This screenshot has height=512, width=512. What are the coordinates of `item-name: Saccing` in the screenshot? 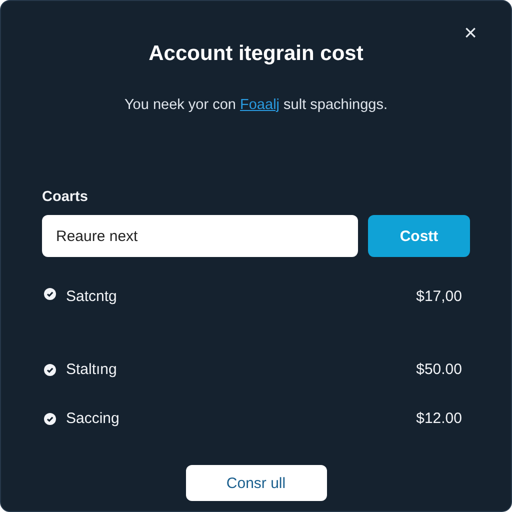 It's located at (93, 418).